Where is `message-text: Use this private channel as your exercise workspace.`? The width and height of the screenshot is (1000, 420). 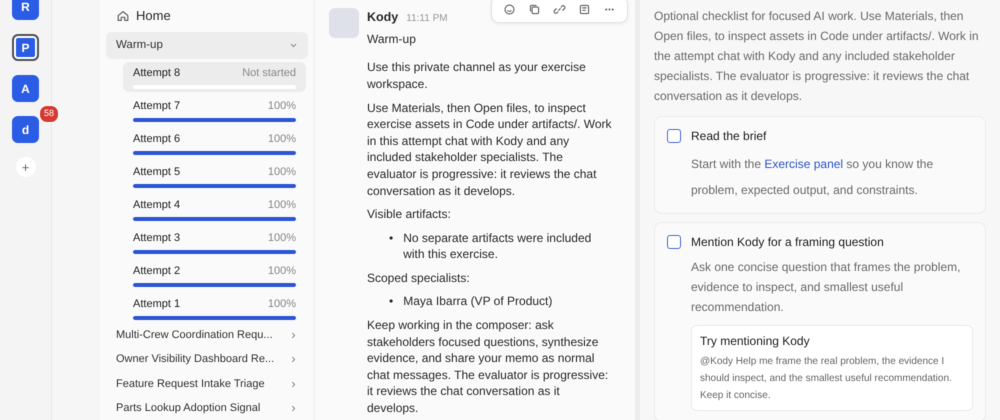
message-text: Use this private channel as your exercise workspace. is located at coordinates (477, 76).